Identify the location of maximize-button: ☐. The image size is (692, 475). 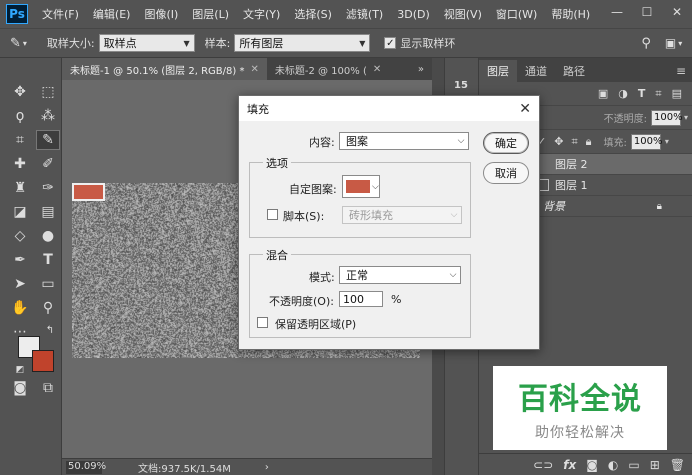
(647, 12).